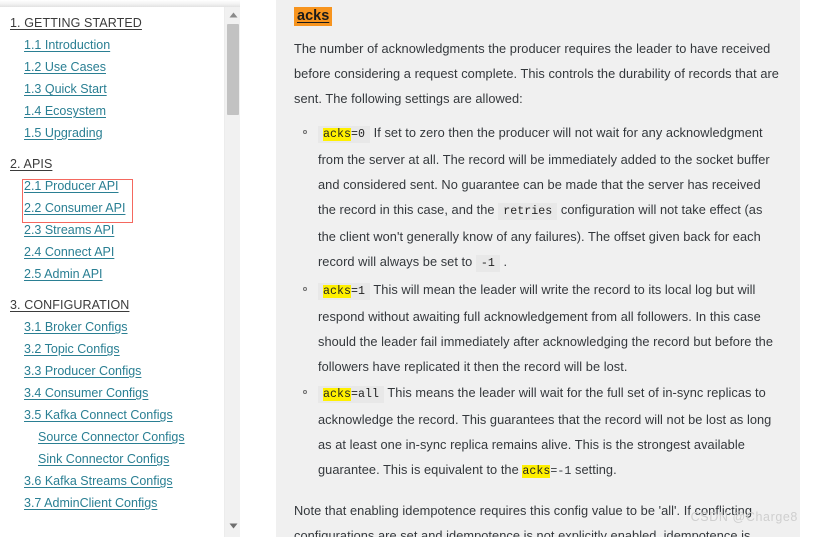 This screenshot has height=537, width=825. What do you see at coordinates (365, 394) in the screenshot?
I see `code-acks-value-2: =all` at bounding box center [365, 394].